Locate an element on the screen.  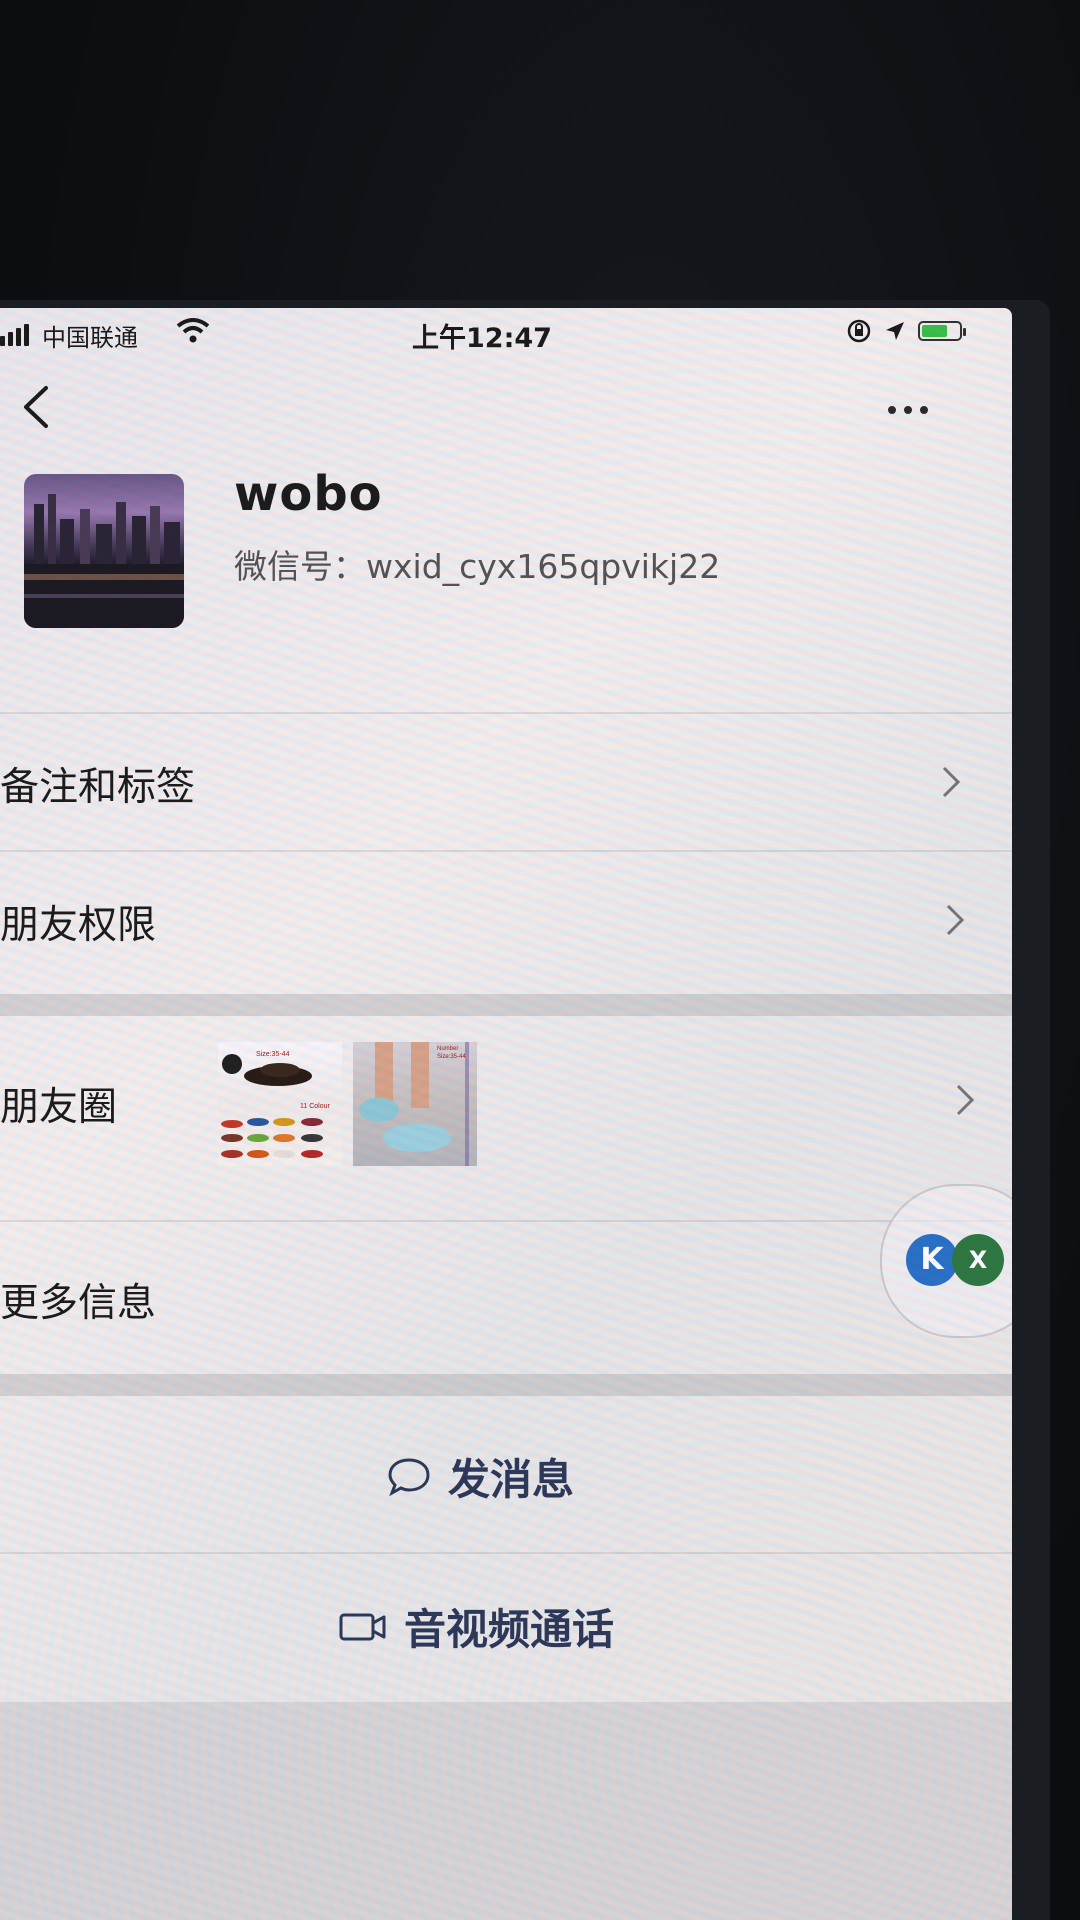
more-button is located at coordinates (916, 410).